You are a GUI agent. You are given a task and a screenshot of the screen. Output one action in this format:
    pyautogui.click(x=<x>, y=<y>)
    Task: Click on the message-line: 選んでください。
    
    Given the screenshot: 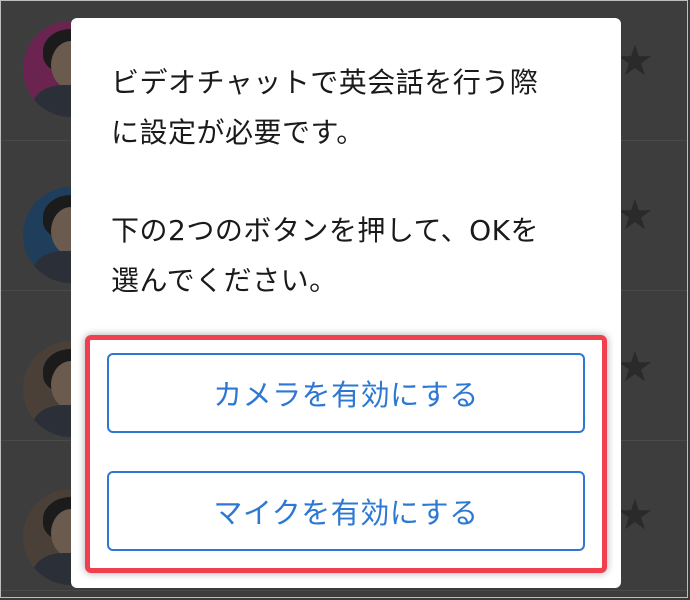 What is the action you would take?
    pyautogui.click(x=224, y=280)
    